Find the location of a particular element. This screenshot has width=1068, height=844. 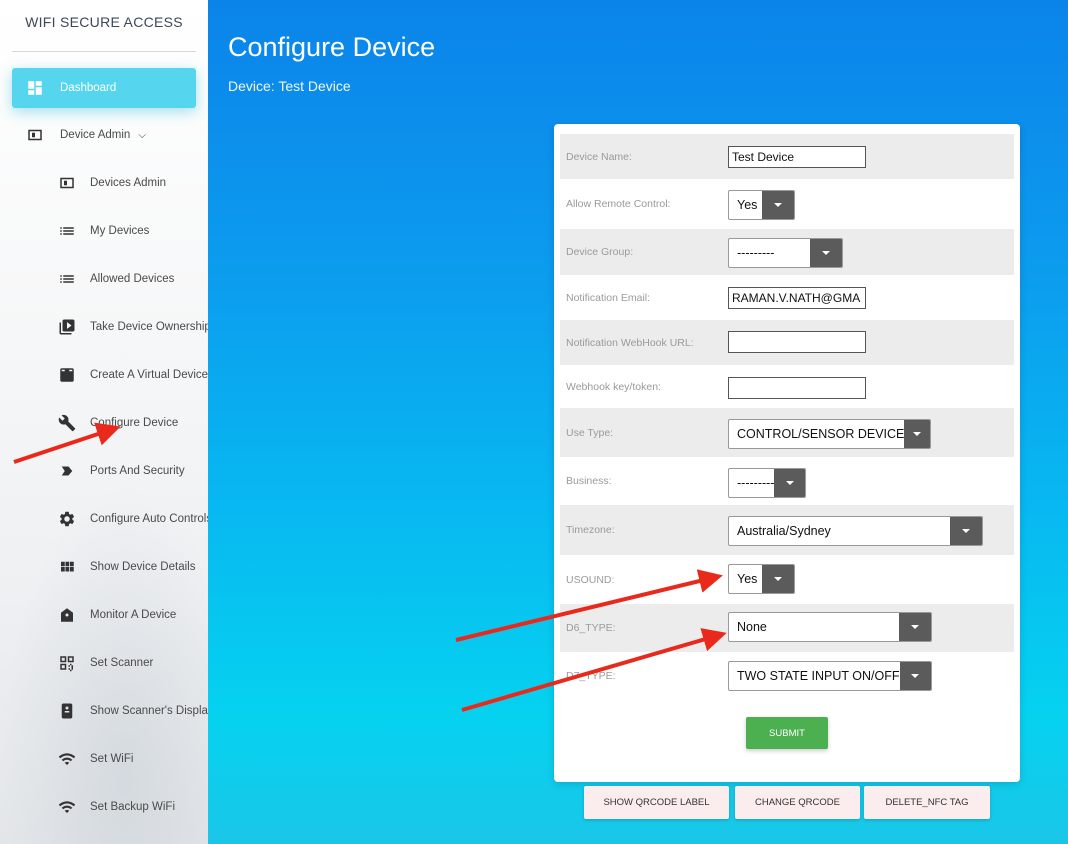

sidebar-item-my-devices: My Devices is located at coordinates (133, 231).